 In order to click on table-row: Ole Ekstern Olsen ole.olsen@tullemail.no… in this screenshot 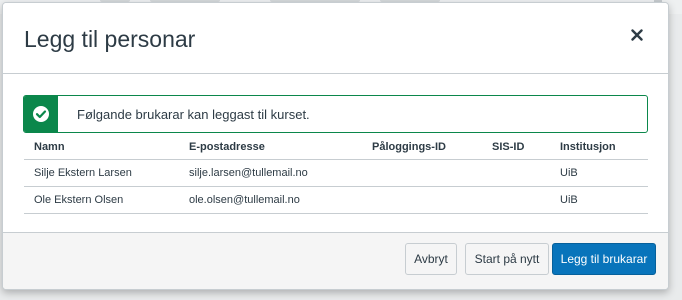, I will do `click(336, 200)`.